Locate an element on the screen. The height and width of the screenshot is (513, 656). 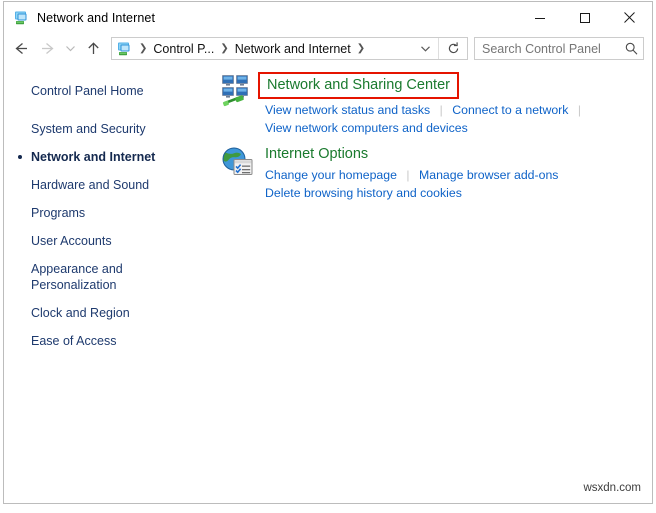
close-button is located at coordinates (629, 17).